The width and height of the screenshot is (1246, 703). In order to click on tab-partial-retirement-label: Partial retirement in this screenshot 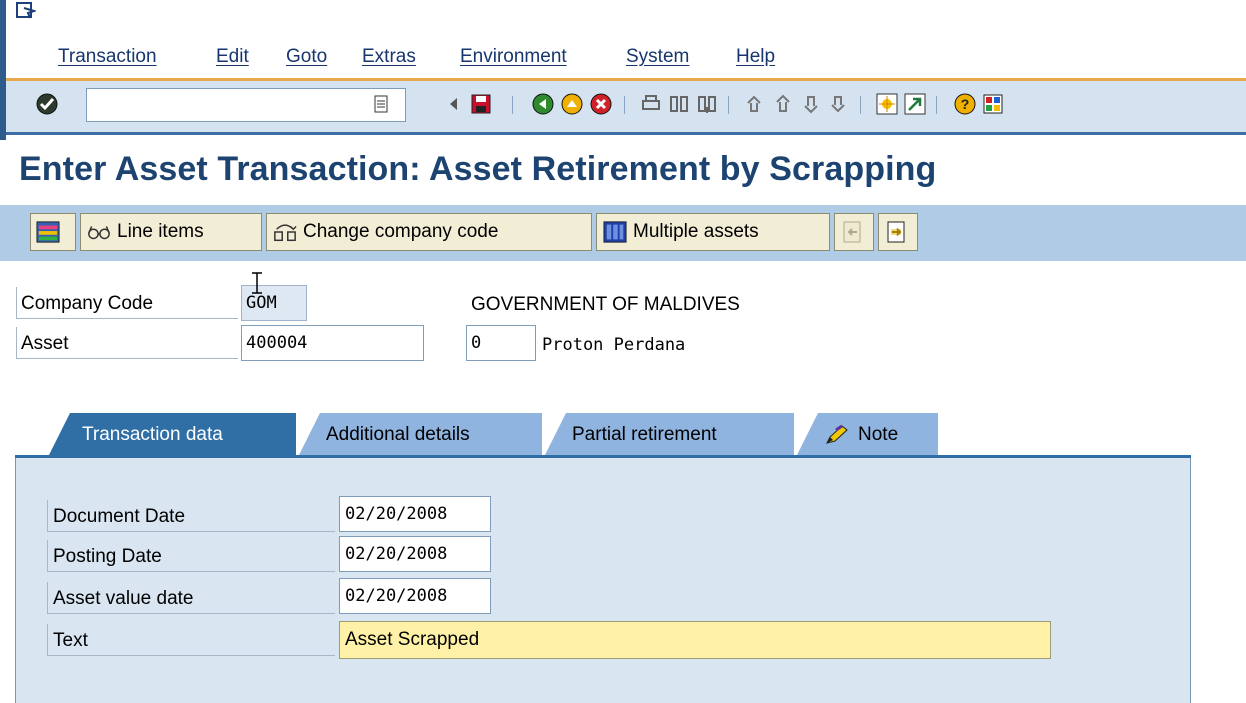, I will do `click(644, 434)`.